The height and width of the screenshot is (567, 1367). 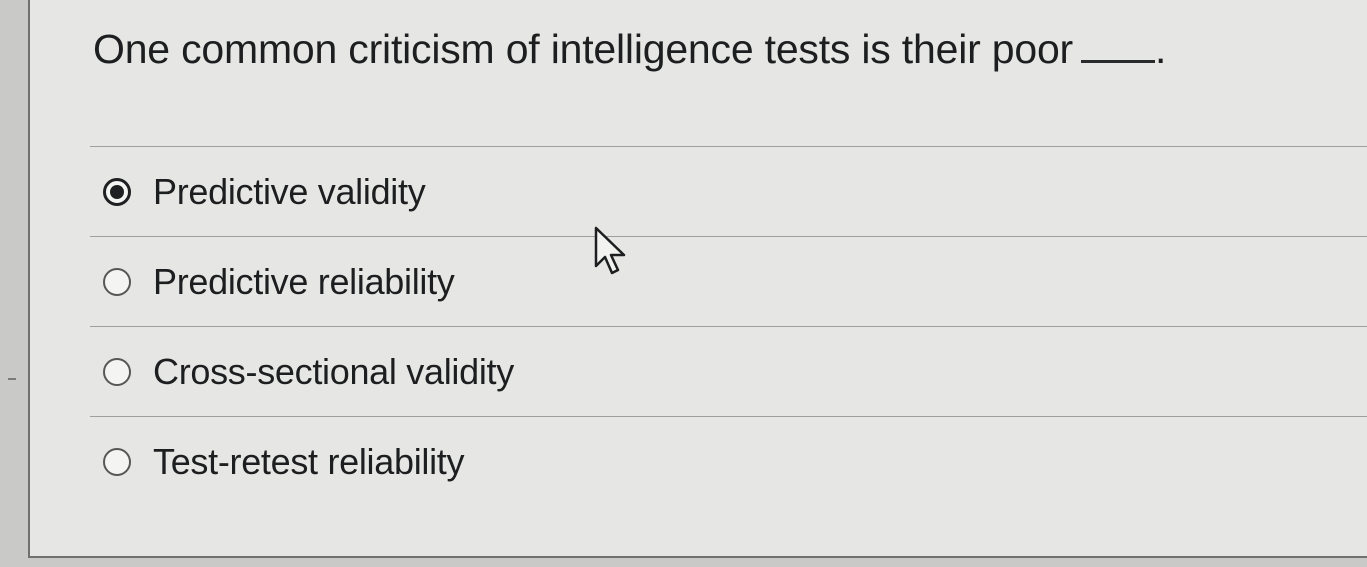 What do you see at coordinates (333, 372) in the screenshot?
I see `option-label: Cross-sectional validity` at bounding box center [333, 372].